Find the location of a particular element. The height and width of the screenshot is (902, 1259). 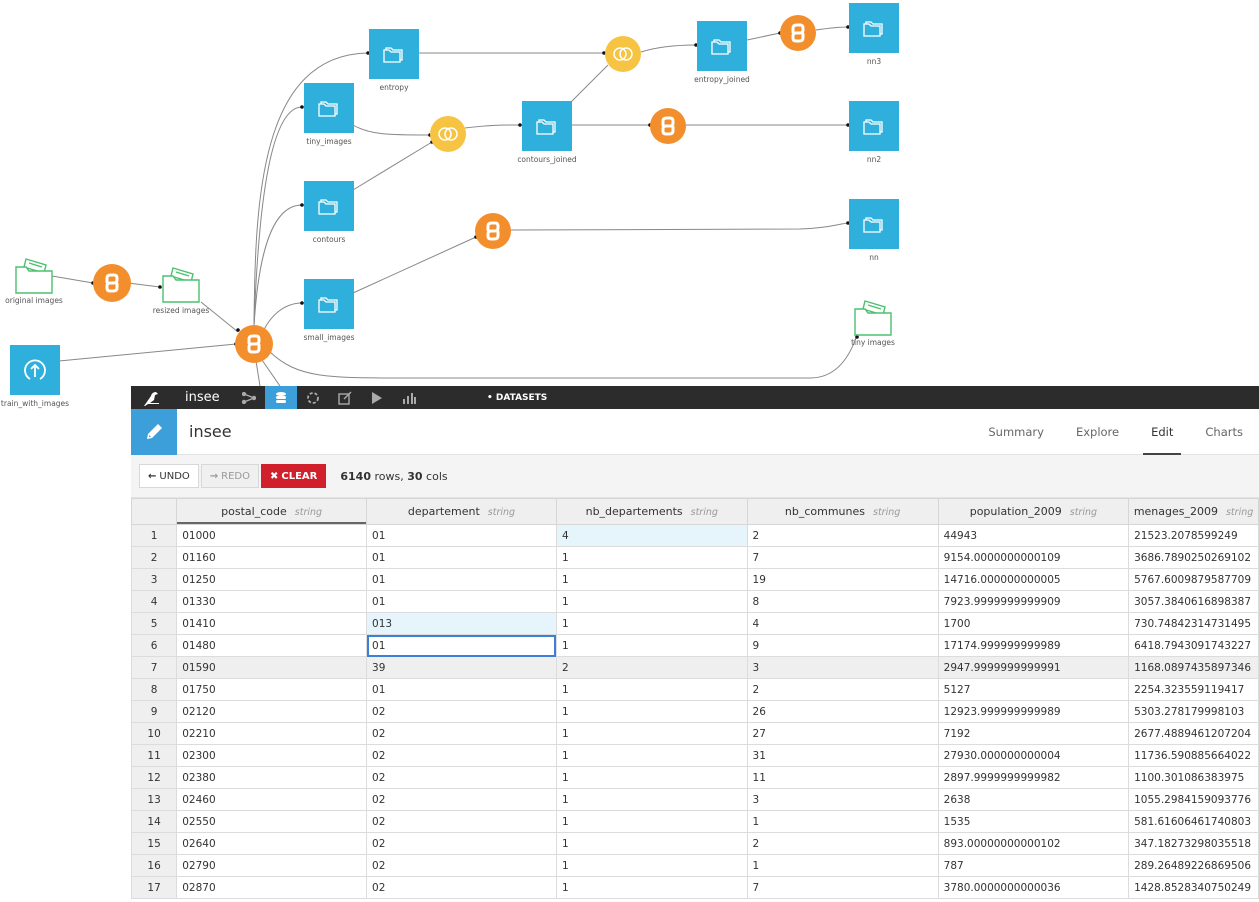

cell: 26 is located at coordinates (842, 711).